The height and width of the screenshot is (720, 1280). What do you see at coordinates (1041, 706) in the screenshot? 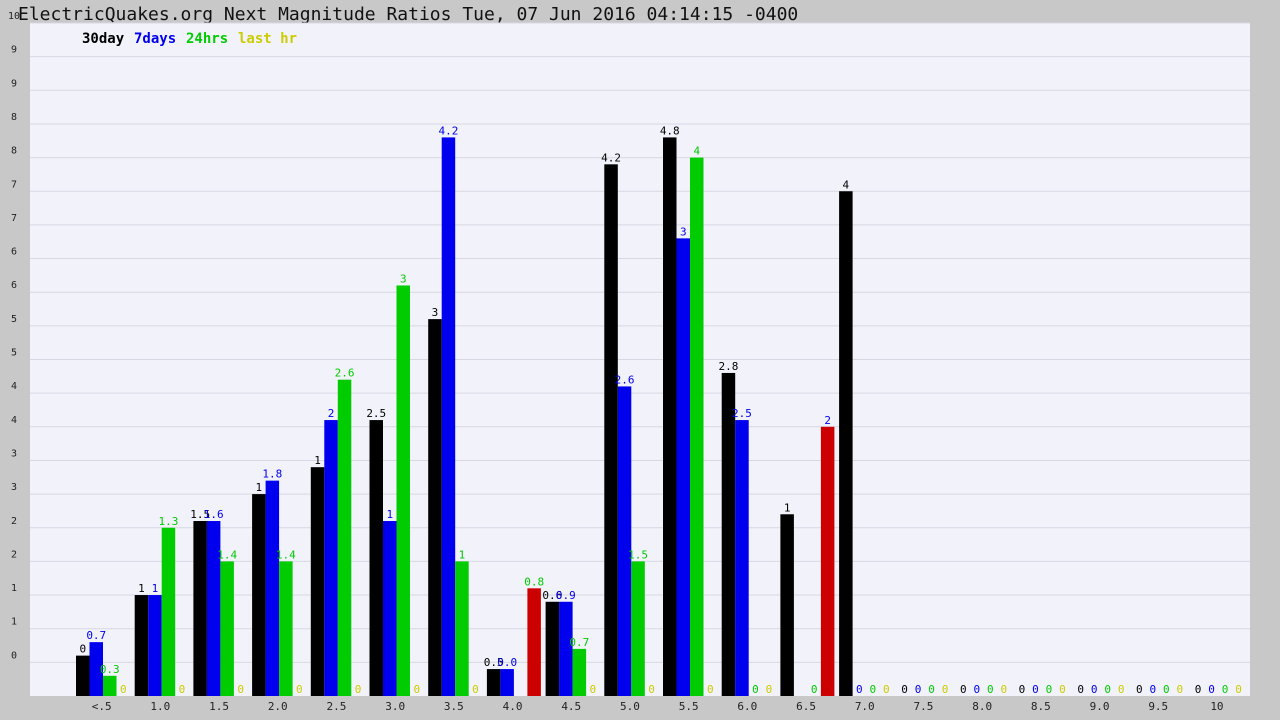
I see `x-tick-label: 8.5` at bounding box center [1041, 706].